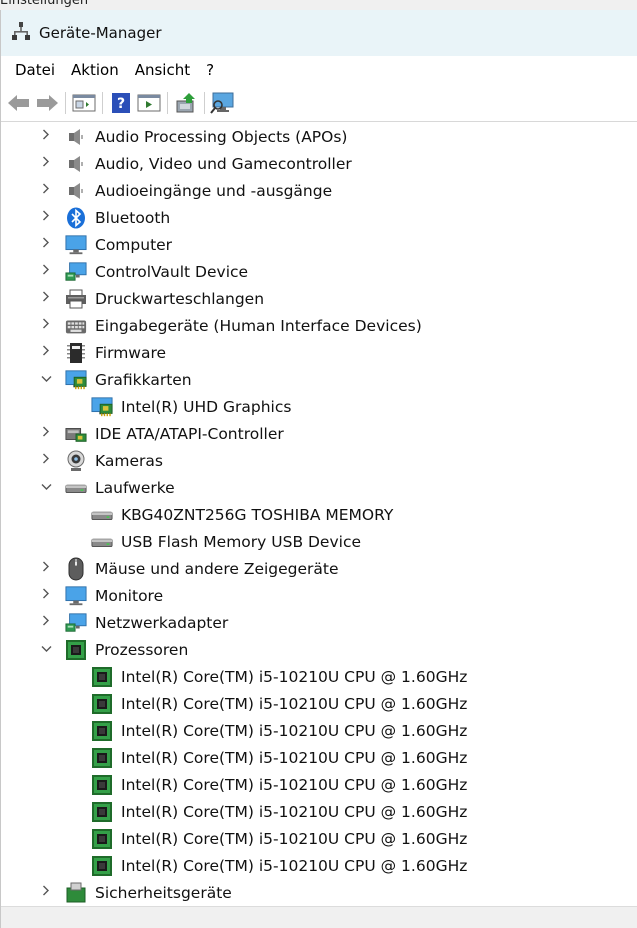  What do you see at coordinates (76, 245) in the screenshot?
I see `monitor-icon` at bounding box center [76, 245].